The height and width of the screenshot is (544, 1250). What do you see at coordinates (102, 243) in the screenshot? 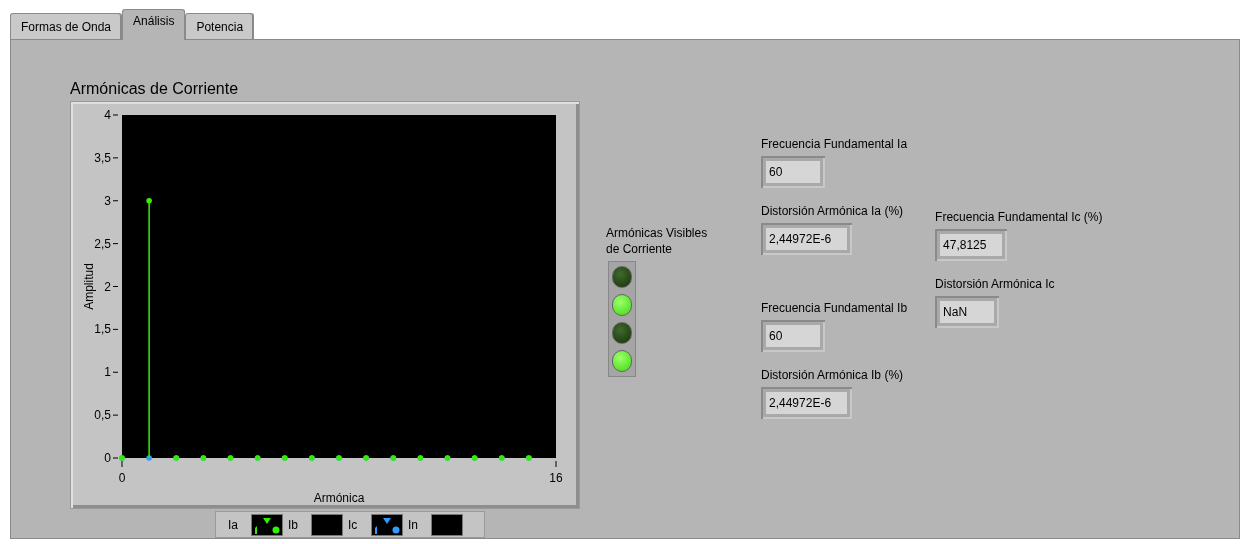
I see `y-tick-label: 2,5` at bounding box center [102, 243].